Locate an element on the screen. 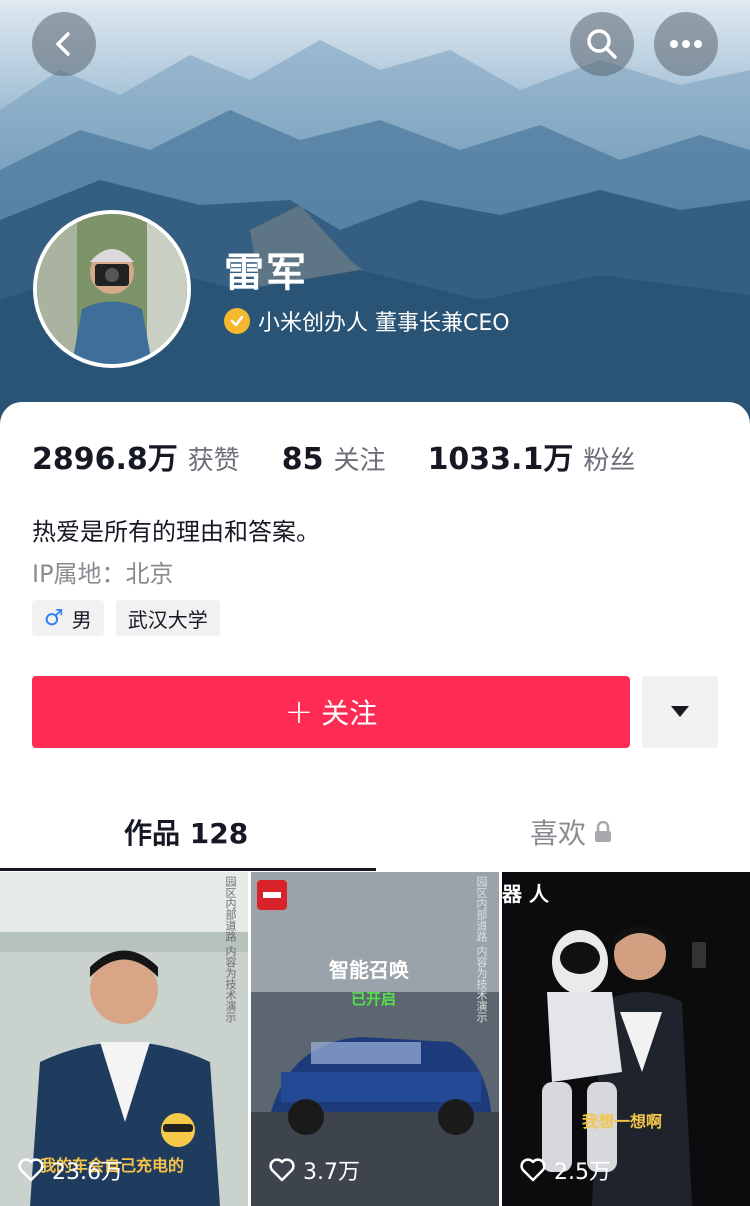 The width and height of the screenshot is (750, 1206). video-likes-count: 23.6万 is located at coordinates (87, 1172).